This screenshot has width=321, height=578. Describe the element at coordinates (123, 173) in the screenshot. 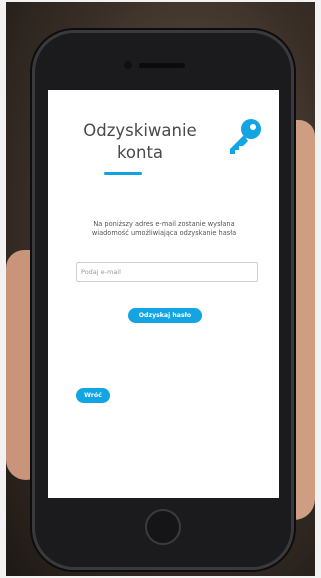

I see `title-underline` at that location.